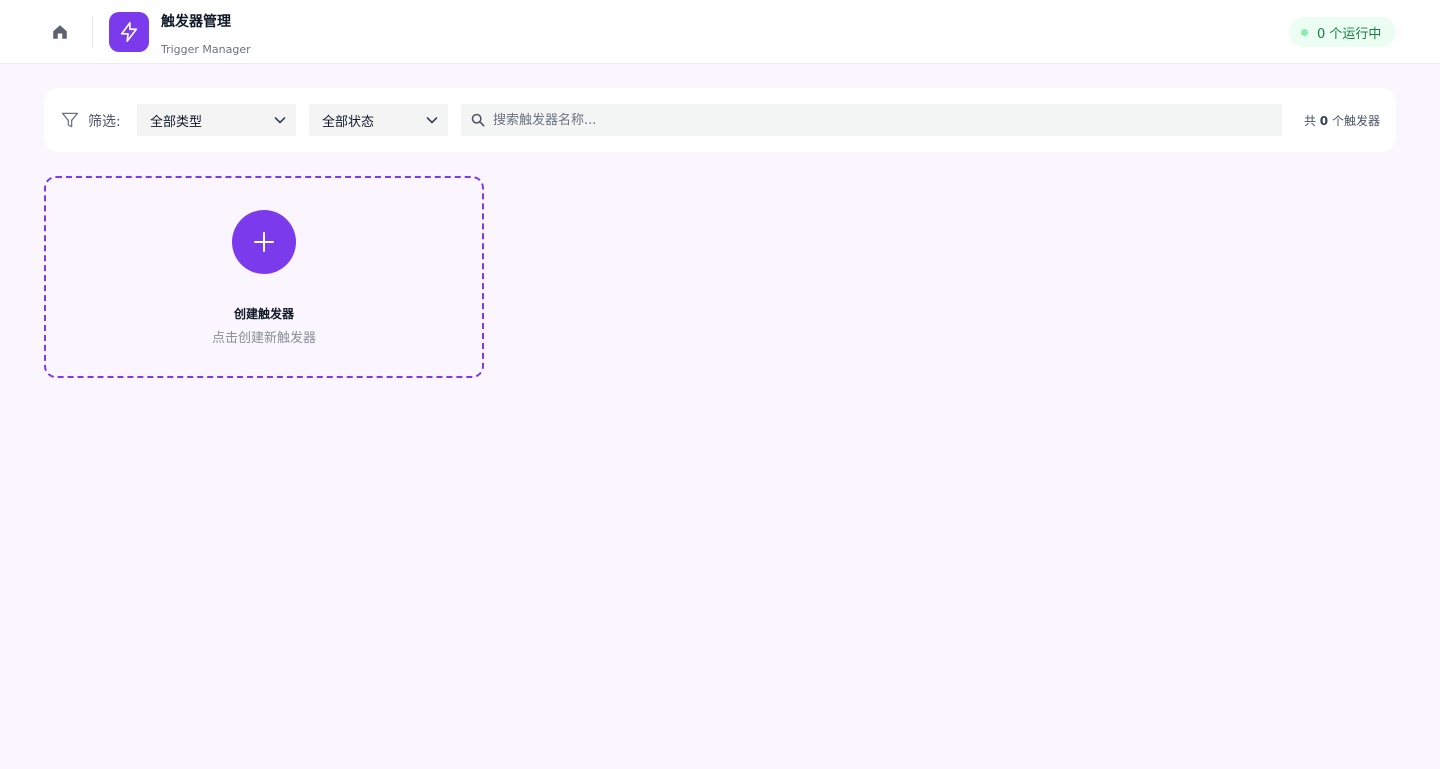  I want to click on create-trigger-title: 创建触发器, so click(263, 314).